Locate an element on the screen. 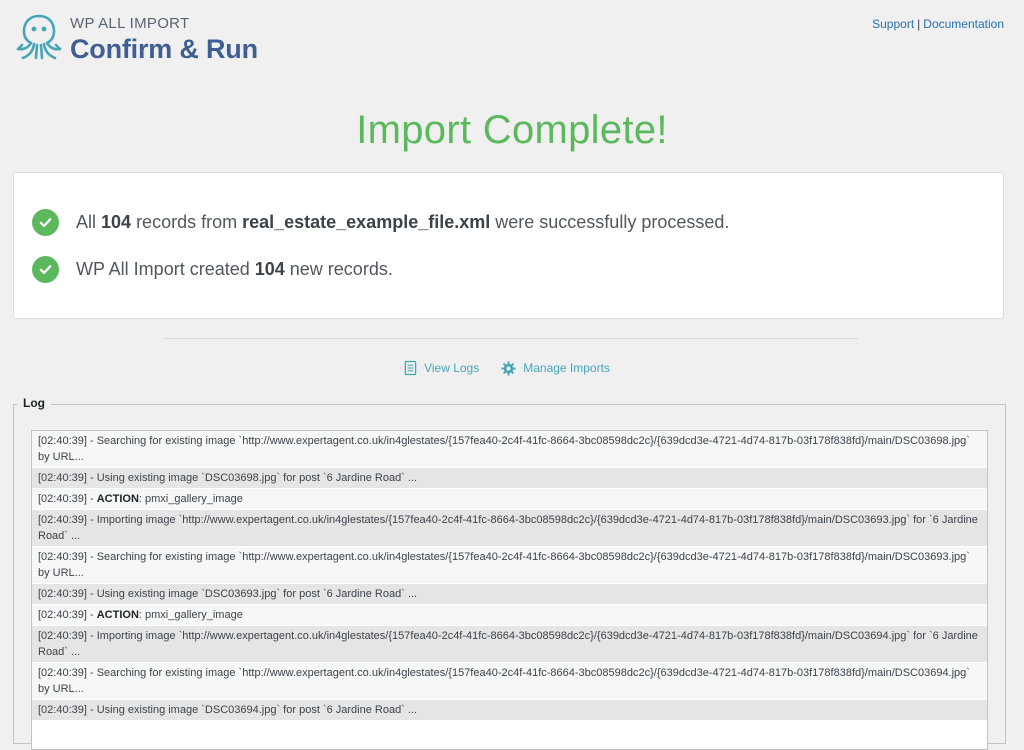 This screenshot has width=1024, height=750. support-link: Support is located at coordinates (893, 24).